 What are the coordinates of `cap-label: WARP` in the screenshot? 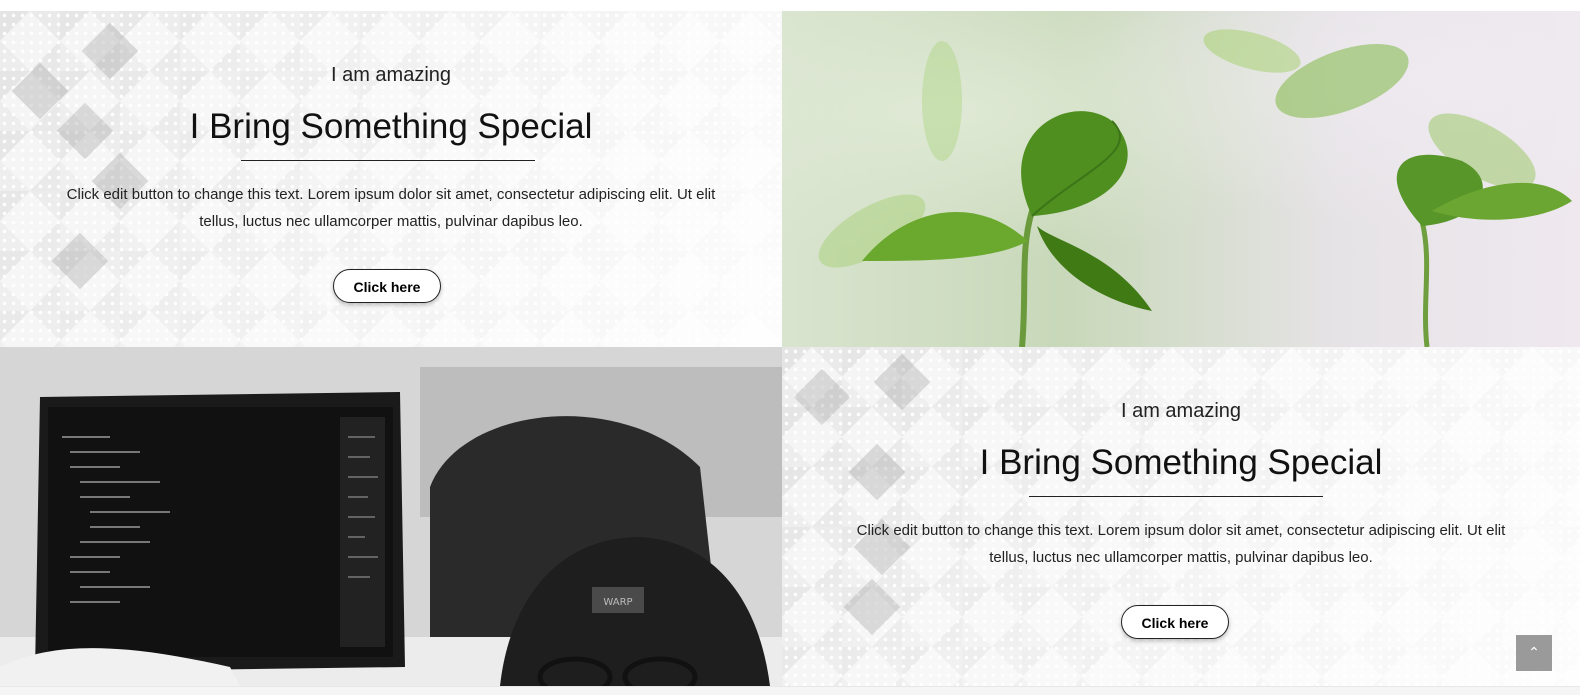 It's located at (617, 602).